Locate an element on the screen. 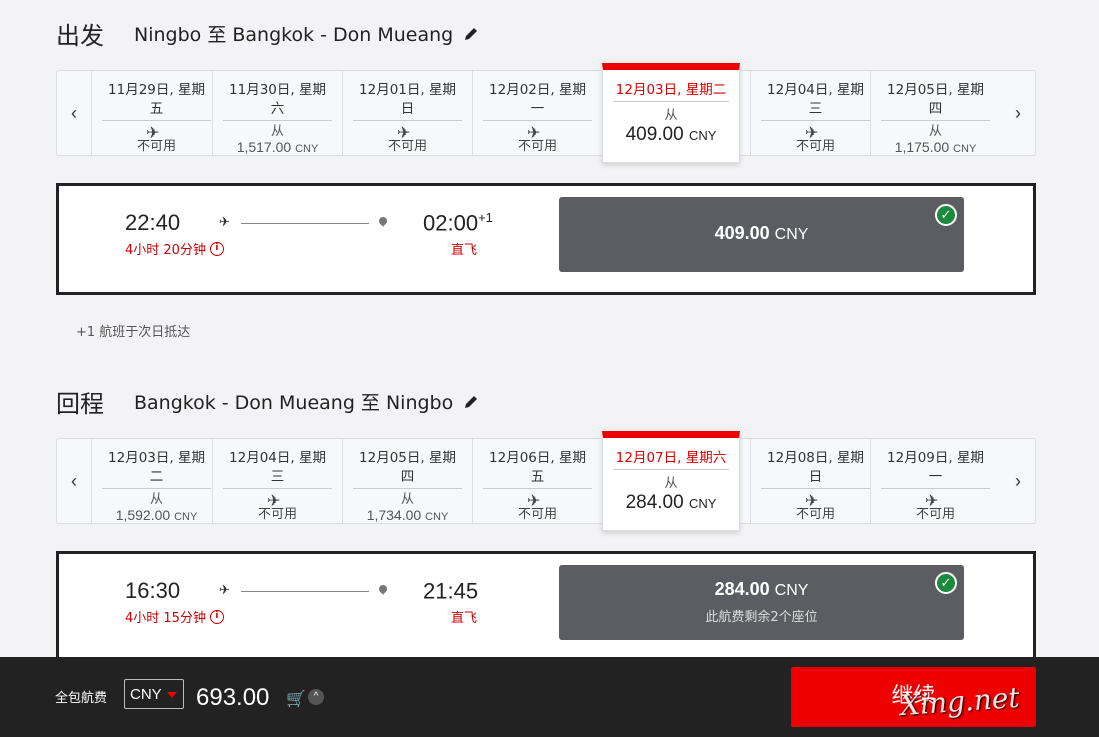  fare-amount: 409.00 is located at coordinates (742, 233).